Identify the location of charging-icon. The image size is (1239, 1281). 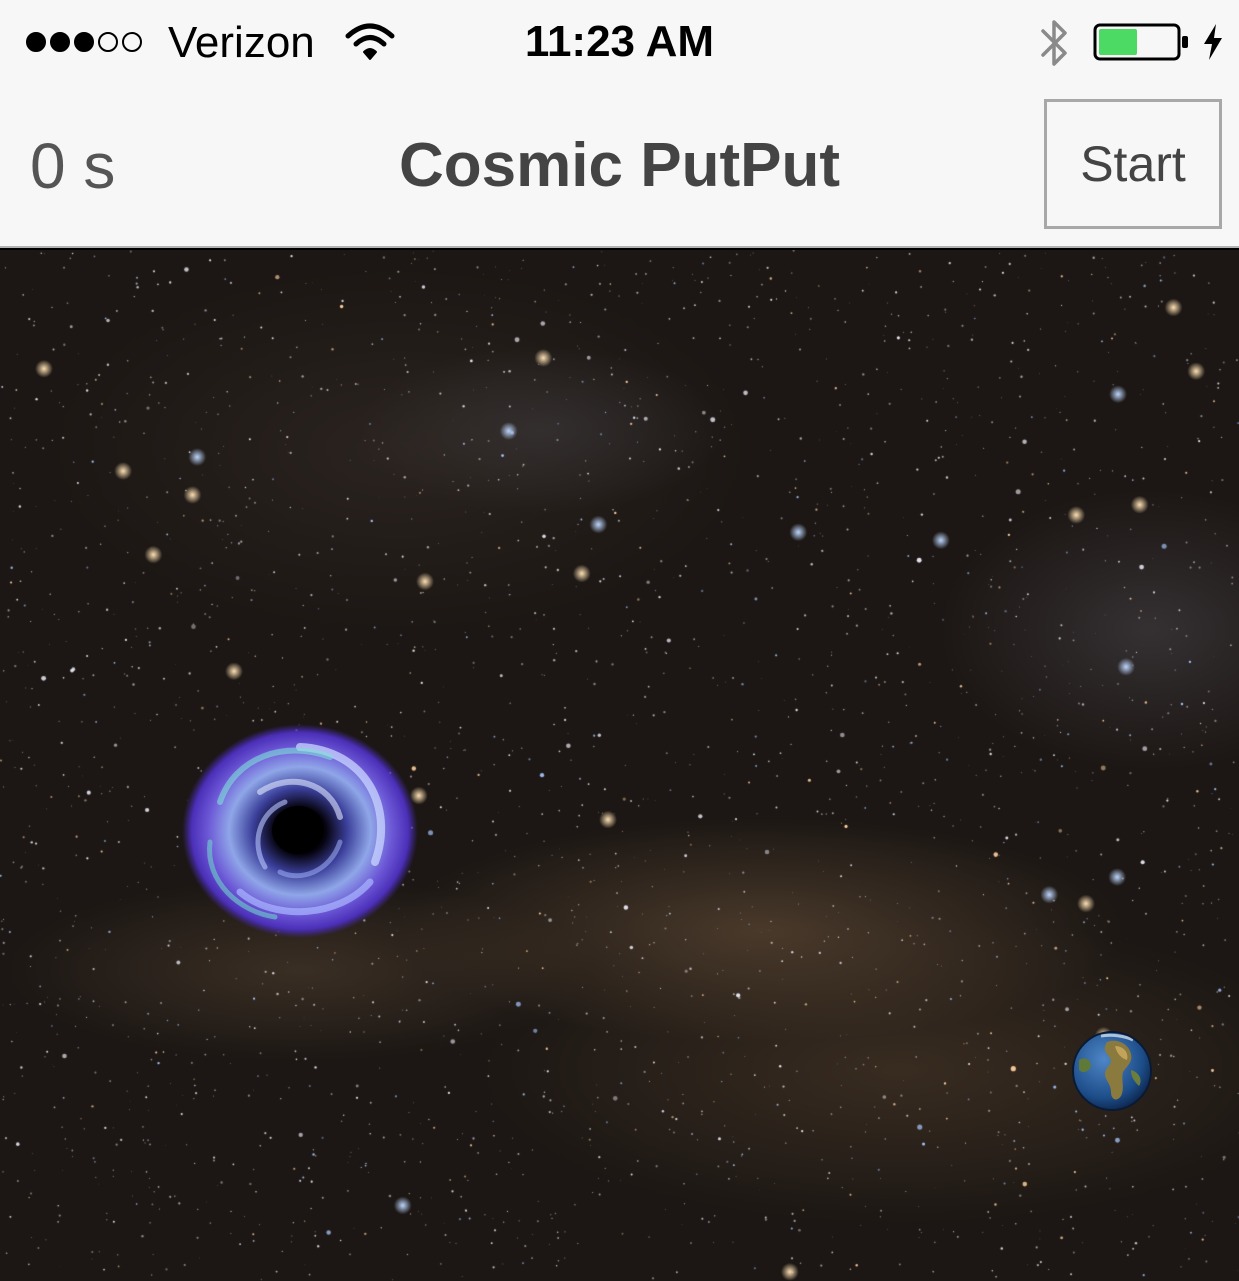
(1213, 42).